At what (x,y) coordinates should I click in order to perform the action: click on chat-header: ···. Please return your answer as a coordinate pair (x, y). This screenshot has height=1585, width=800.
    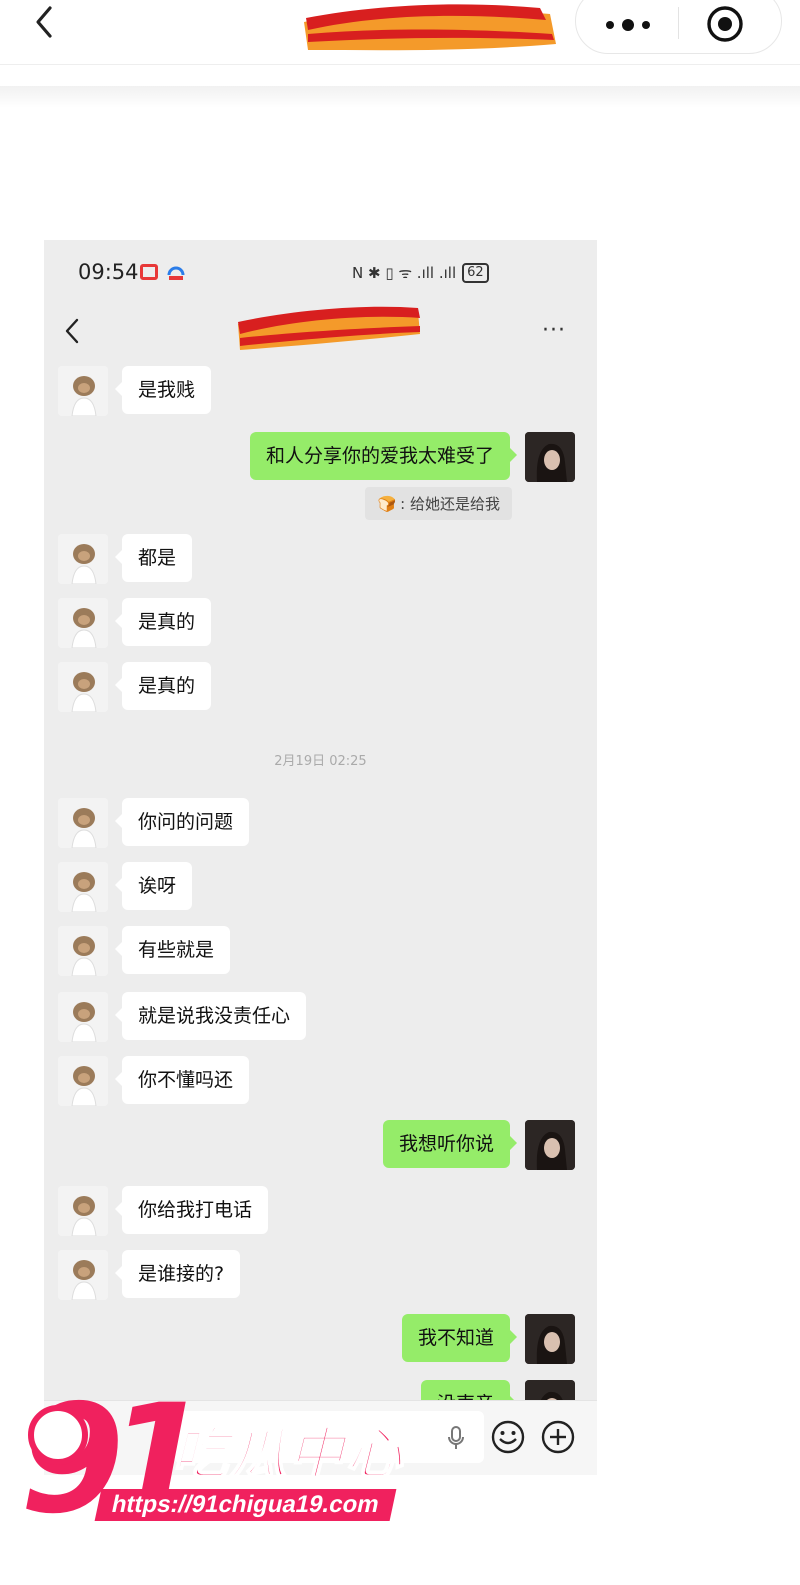
    Looking at the image, I should click on (320, 332).